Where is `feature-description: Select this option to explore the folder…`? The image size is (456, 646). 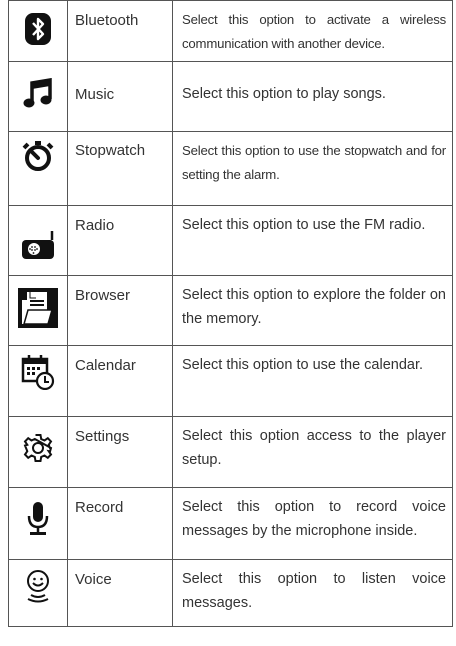
feature-description: Select this option to explore the folder… is located at coordinates (312, 310).